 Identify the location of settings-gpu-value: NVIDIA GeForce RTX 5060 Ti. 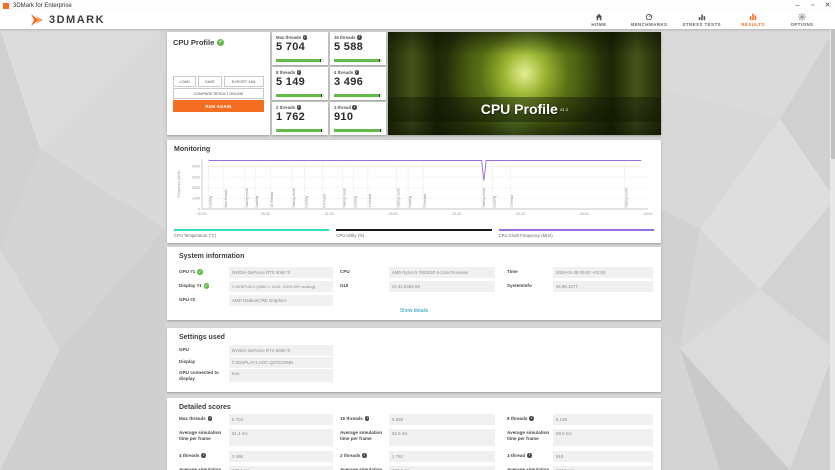
(281, 350).